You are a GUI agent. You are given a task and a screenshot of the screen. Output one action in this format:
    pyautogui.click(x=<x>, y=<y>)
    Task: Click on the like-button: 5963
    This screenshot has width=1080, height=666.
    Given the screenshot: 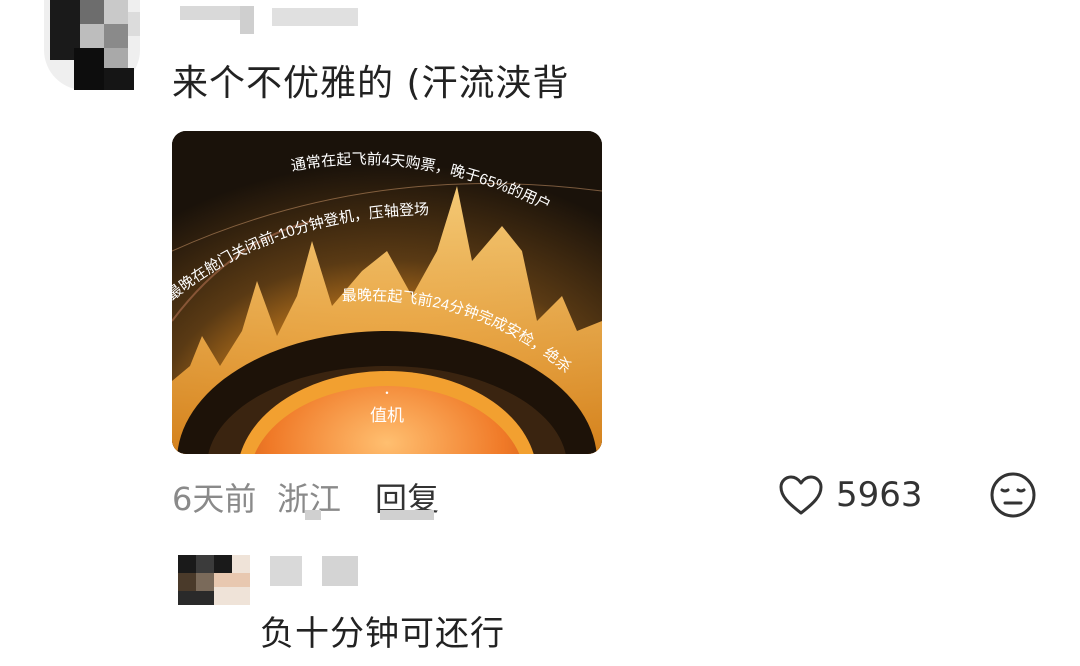 What is the action you would take?
    pyautogui.click(x=850, y=495)
    